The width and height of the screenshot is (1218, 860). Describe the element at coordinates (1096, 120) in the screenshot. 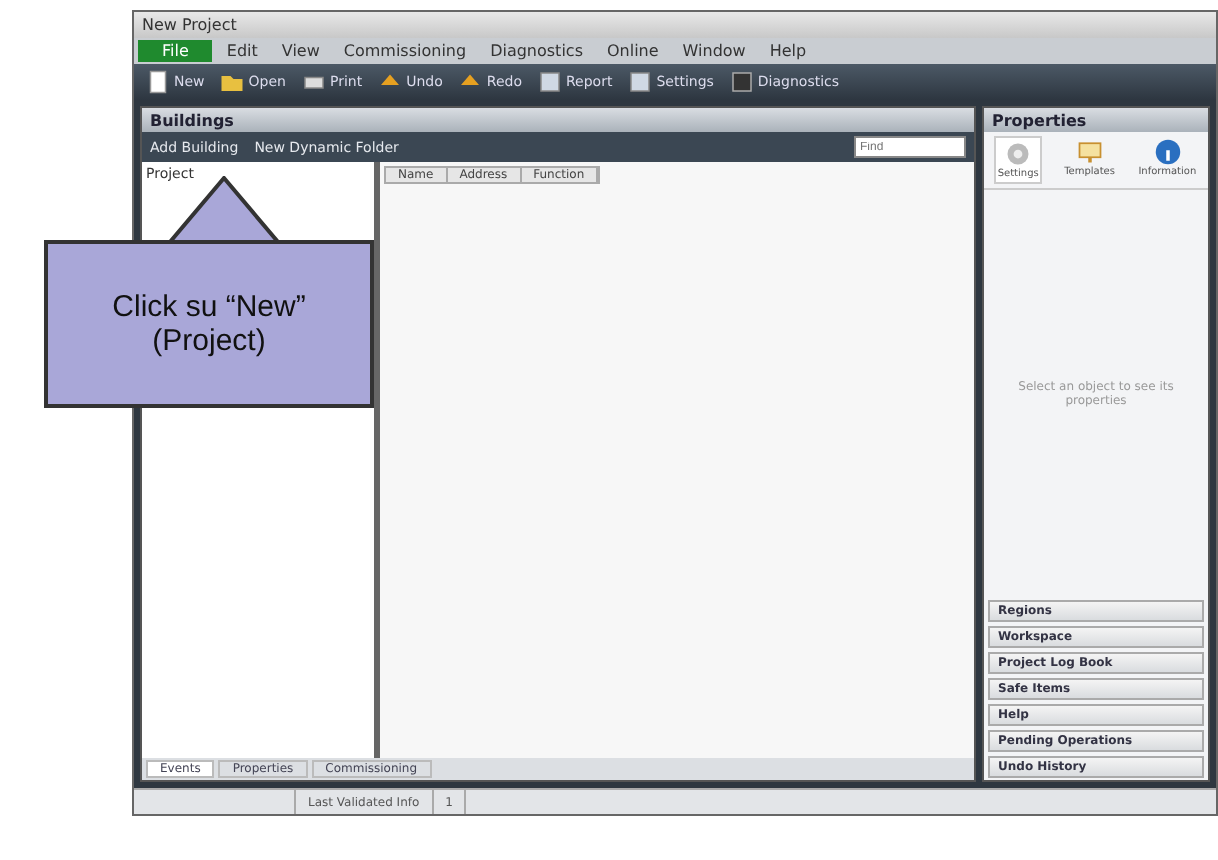

I see `pane-title: Properties` at that location.